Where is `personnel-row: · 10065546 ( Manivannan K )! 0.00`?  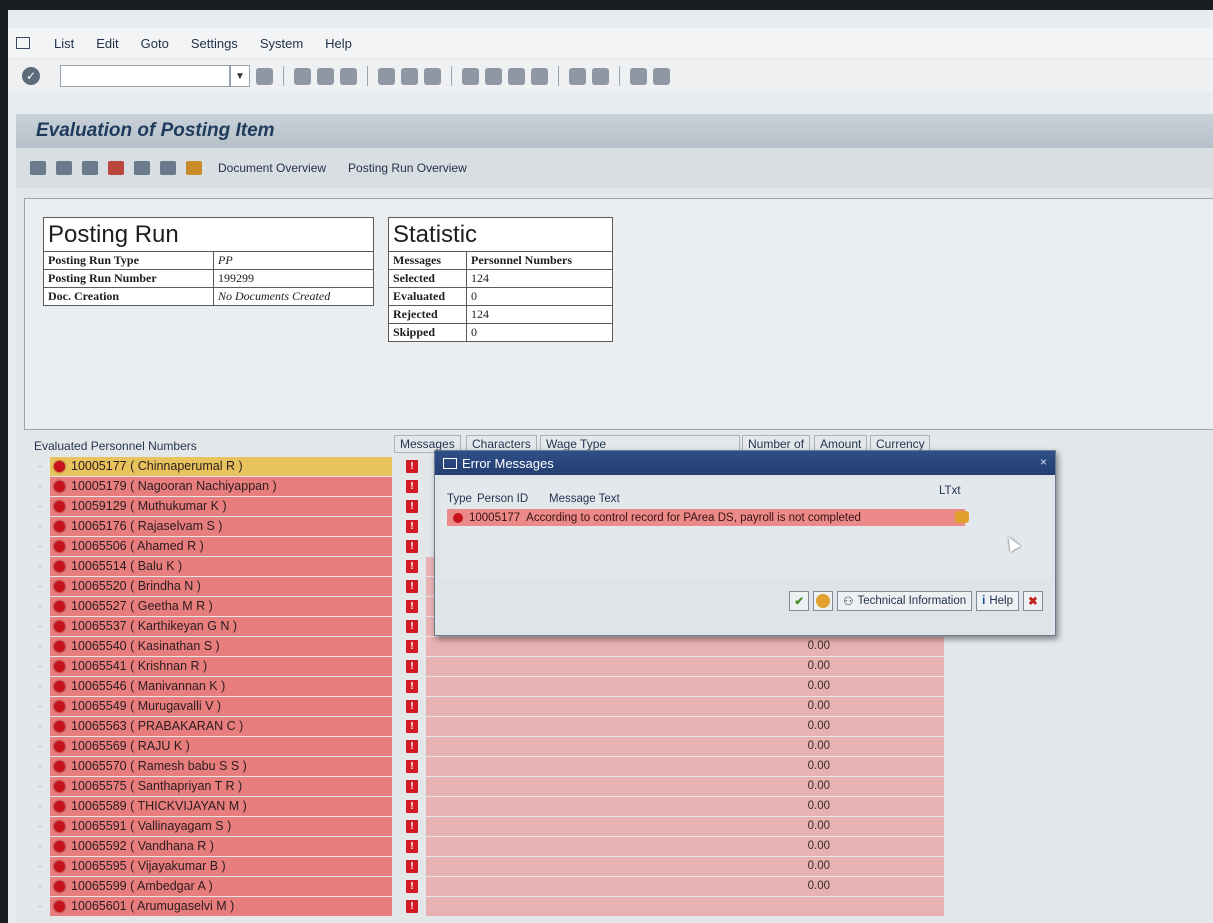 personnel-row: · 10065546 ( Manivannan K )! 0.00 is located at coordinates (500, 686).